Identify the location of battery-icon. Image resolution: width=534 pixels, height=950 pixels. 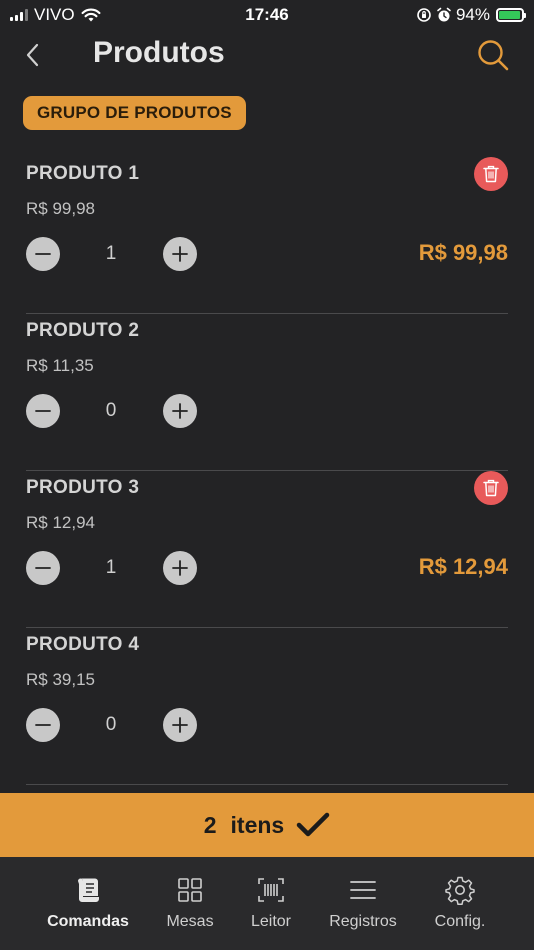
(511, 15).